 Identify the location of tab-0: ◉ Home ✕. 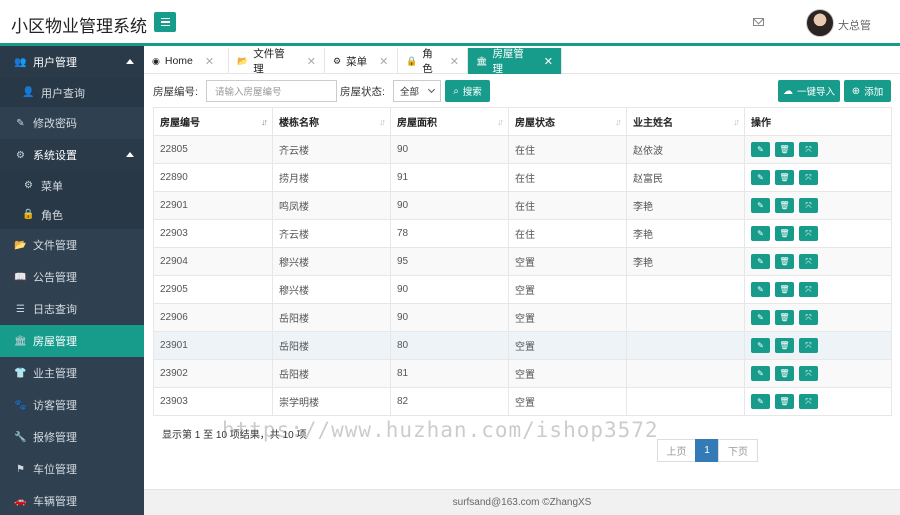
(186, 61).